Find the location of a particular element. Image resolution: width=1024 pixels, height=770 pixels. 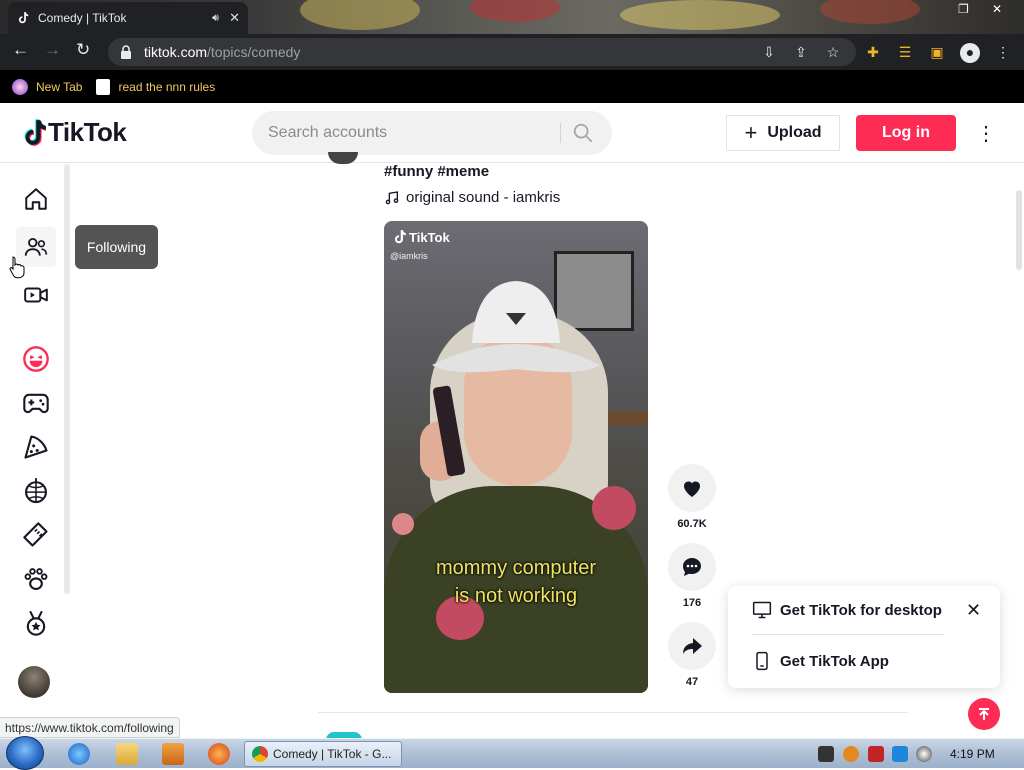

pizza-icon is located at coordinates (36, 447).